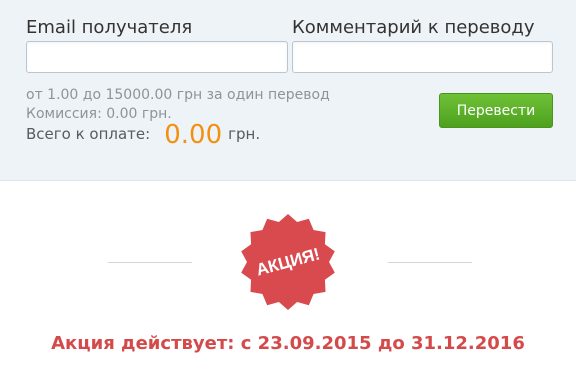 The image size is (576, 373). What do you see at coordinates (422, 57) in the screenshot?
I see `comment-field` at bounding box center [422, 57].